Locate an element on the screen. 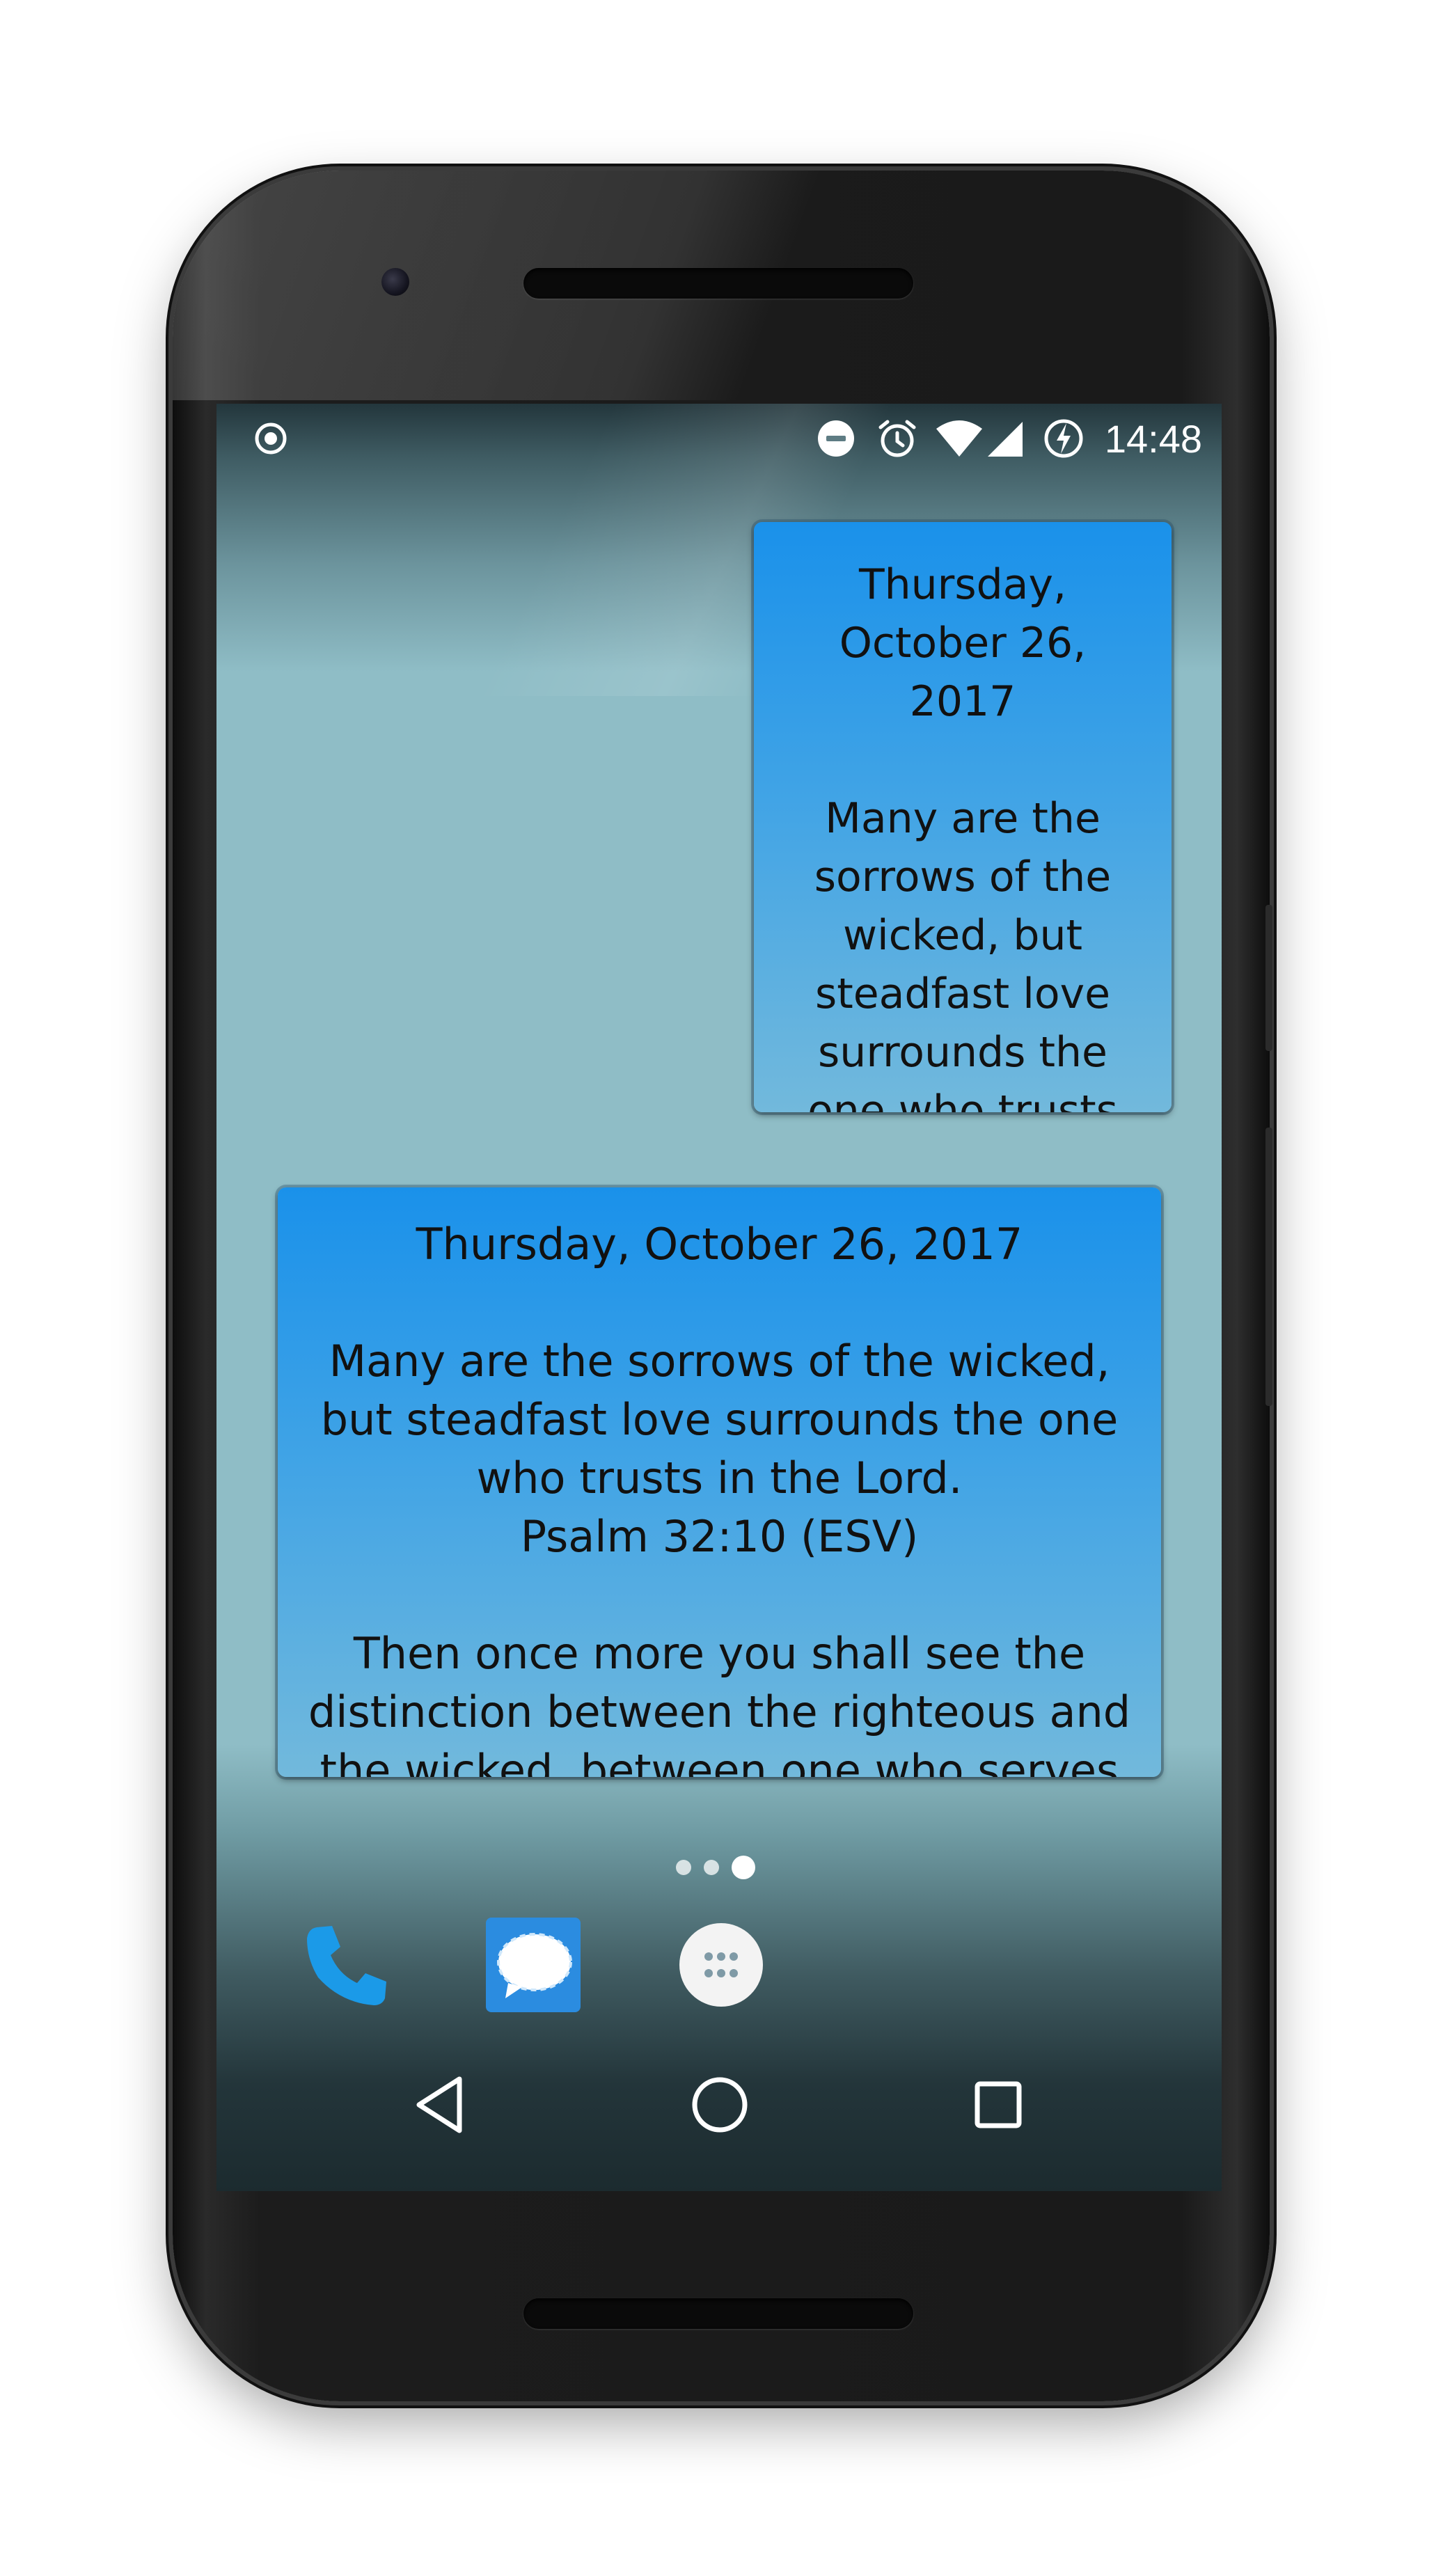  phone-app-icon is located at coordinates (347, 1965).